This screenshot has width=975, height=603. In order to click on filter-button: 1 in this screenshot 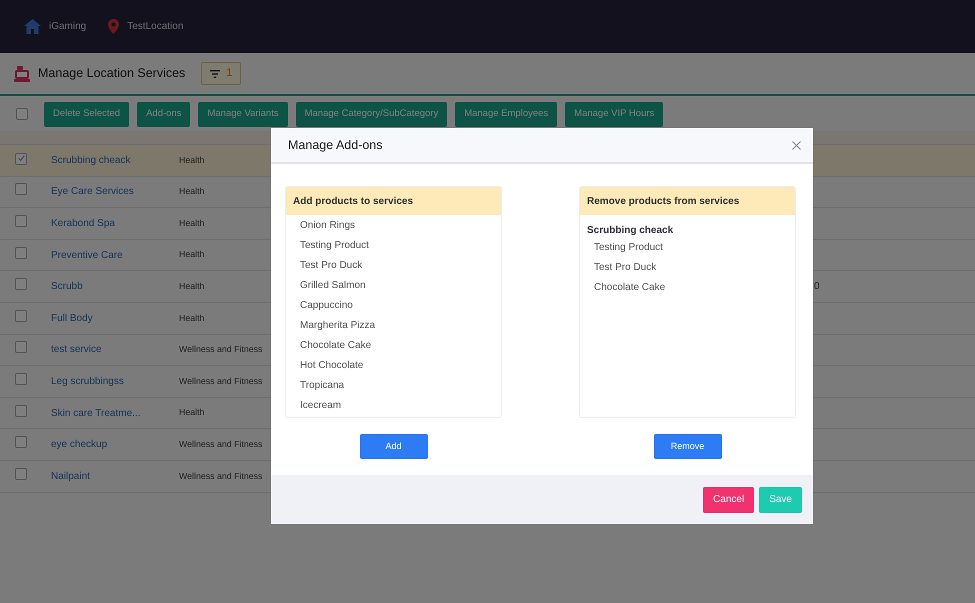, I will do `click(221, 73)`.